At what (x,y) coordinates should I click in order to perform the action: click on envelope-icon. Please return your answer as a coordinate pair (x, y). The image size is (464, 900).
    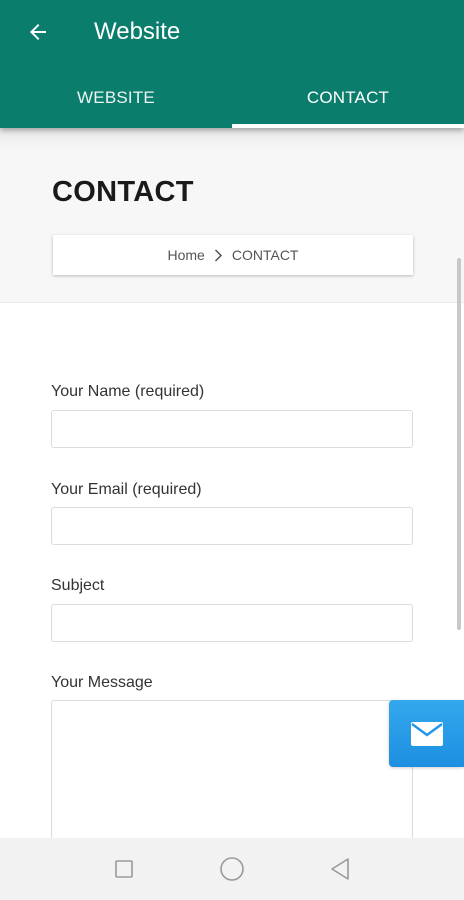
    Looking at the image, I should click on (426, 733).